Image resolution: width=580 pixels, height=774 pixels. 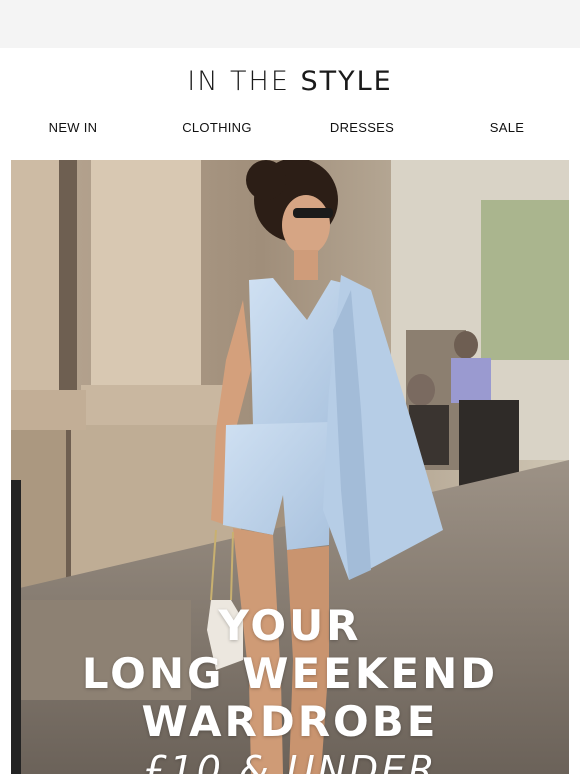 What do you see at coordinates (507, 127) in the screenshot?
I see `nav-item-sale: SALE` at bounding box center [507, 127].